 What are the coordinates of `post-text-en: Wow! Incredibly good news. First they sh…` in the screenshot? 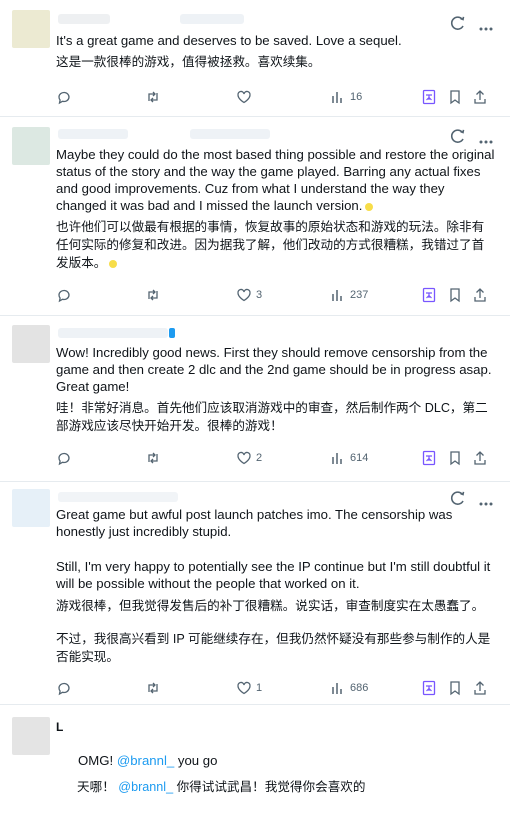 It's located at (276, 369).